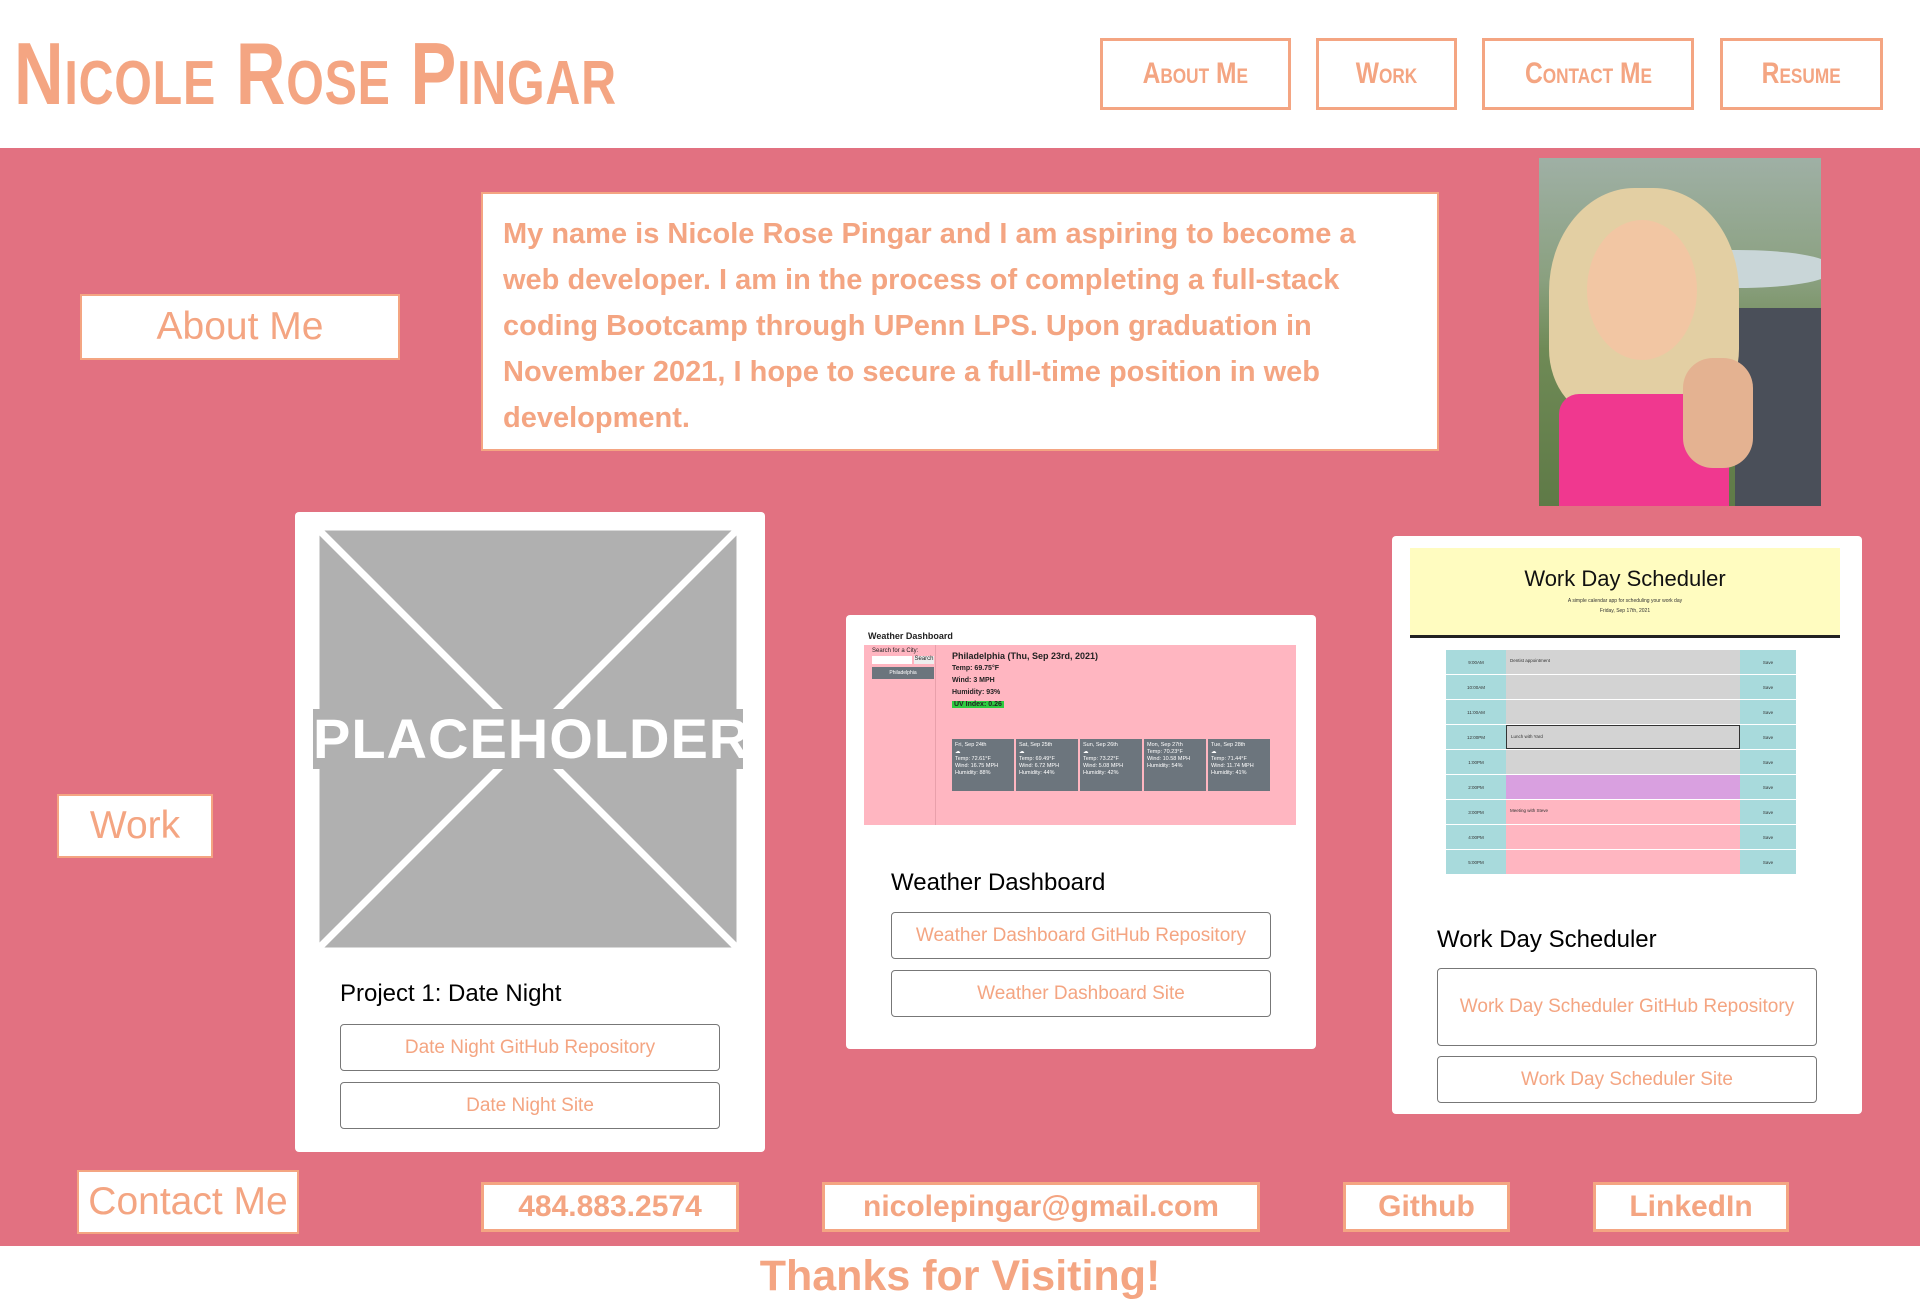 The image size is (1920, 1311). I want to click on date-night-repo-button: Date Night GitHub Repository, so click(530, 1047).